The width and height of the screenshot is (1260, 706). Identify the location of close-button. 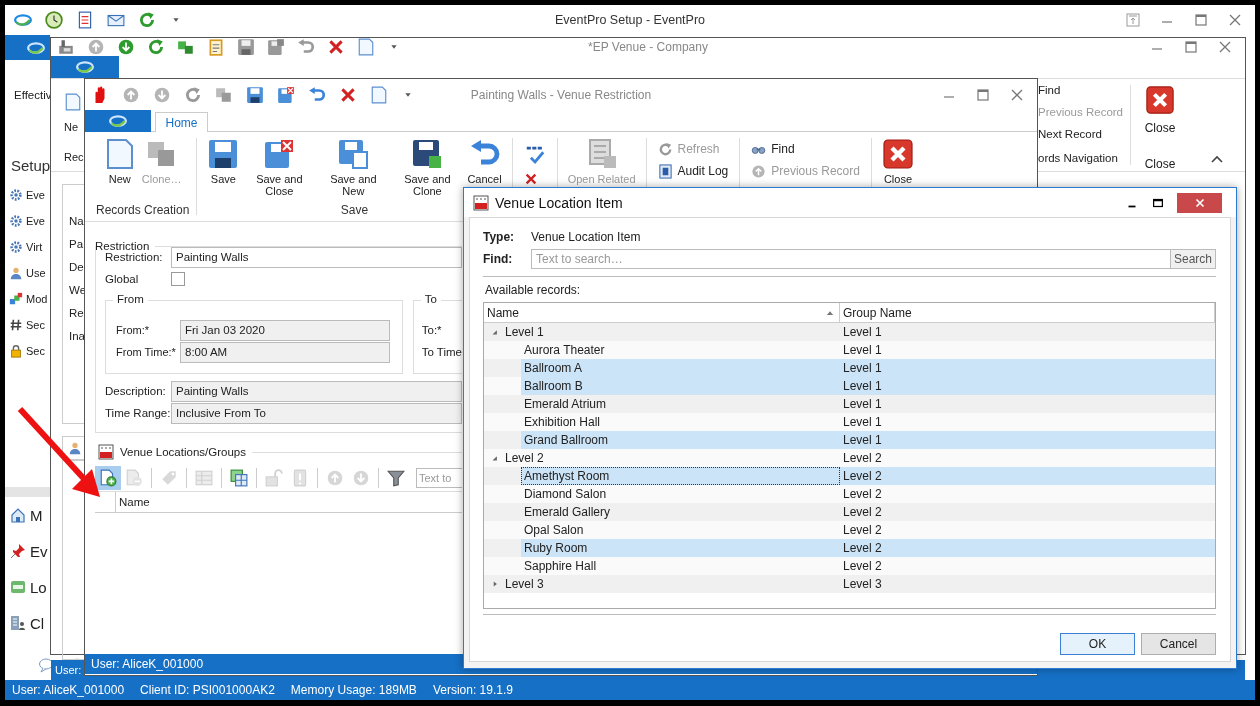
(1199, 202).